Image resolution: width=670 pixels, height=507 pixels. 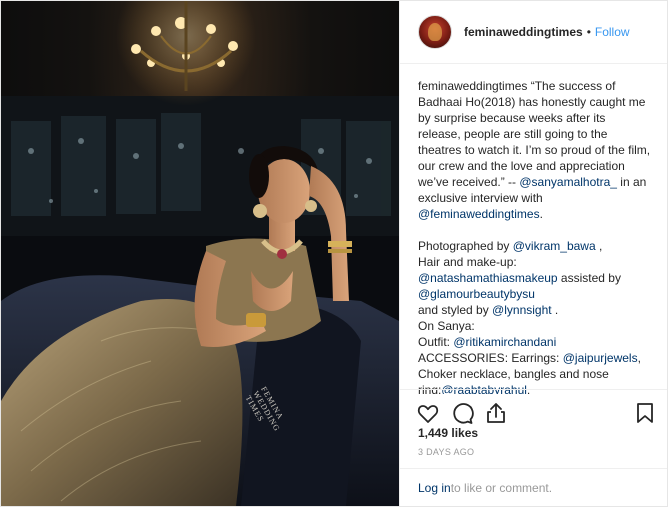 I want to click on comment-icon, so click(x=462, y=413).